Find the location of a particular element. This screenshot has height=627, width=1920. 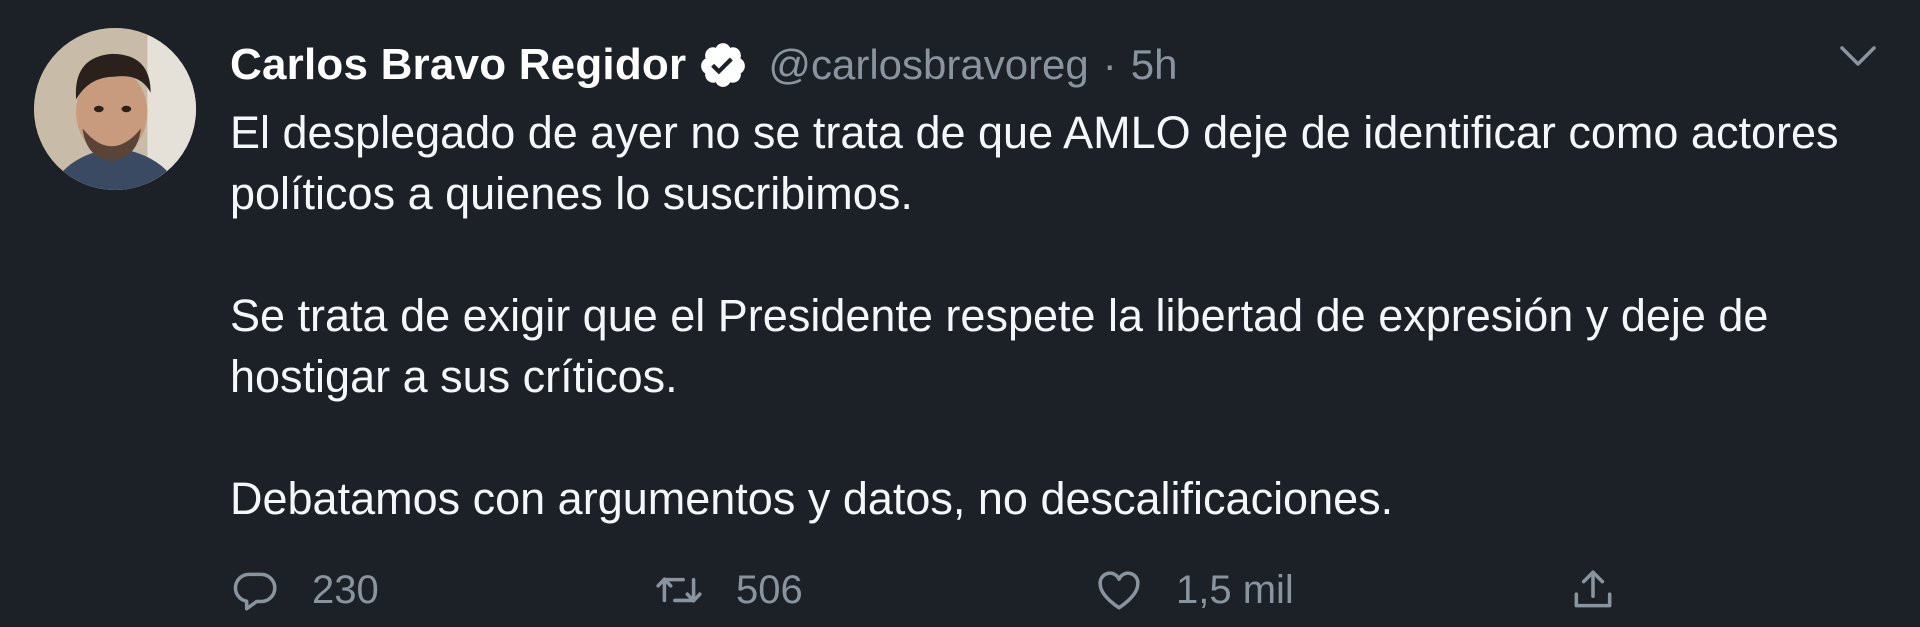

tweet-actions: 230 506 1,5 mil is located at coordinates (1060, 590).